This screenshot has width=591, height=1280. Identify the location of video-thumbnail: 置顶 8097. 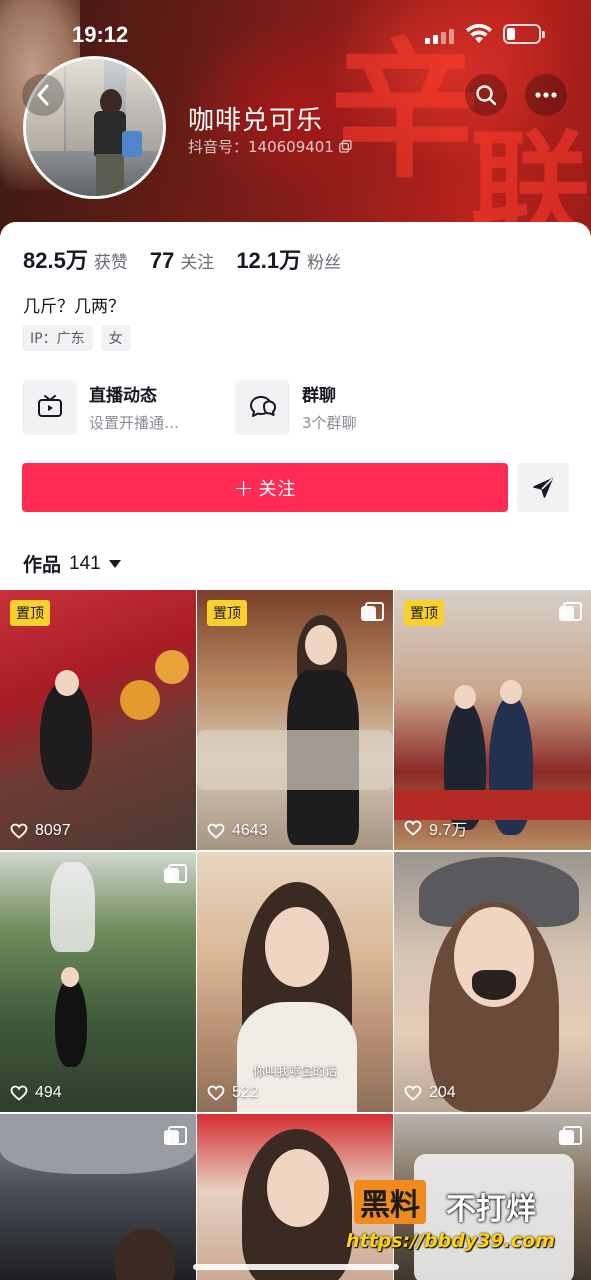
(98, 720).